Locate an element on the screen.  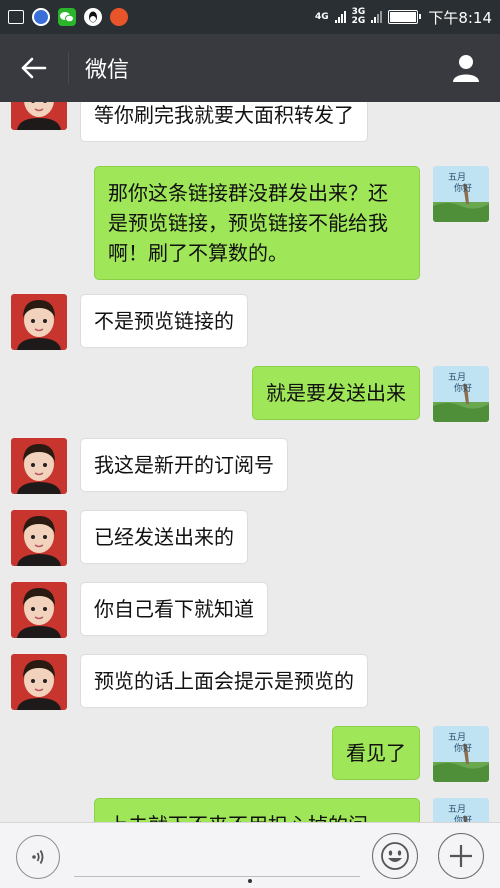
page-title: 微信 is located at coordinates (107, 70).